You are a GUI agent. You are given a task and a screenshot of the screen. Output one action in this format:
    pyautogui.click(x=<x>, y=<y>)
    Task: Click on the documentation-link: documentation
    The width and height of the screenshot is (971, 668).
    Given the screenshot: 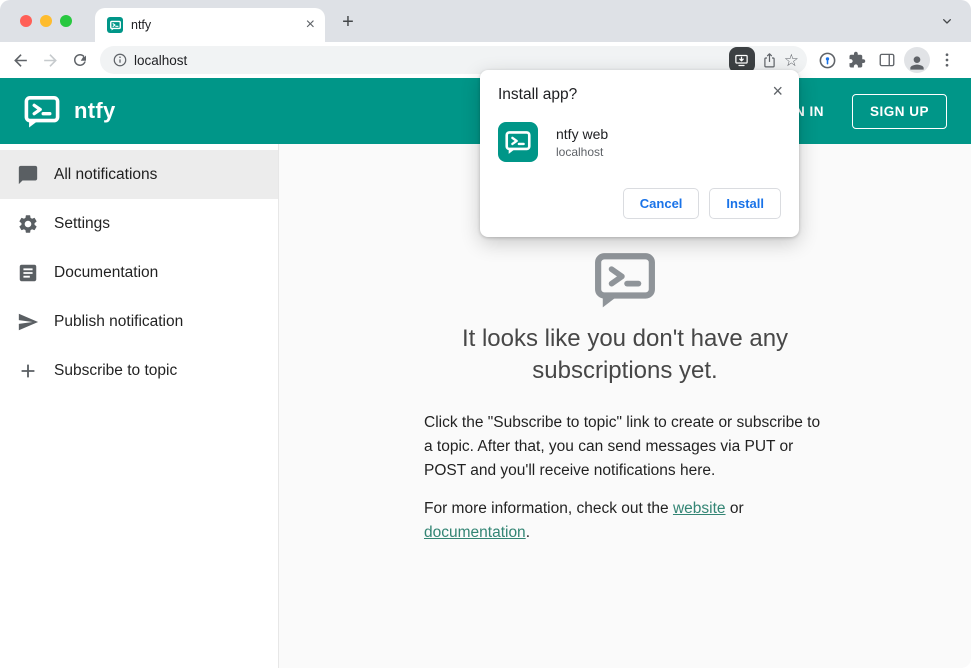 What is the action you would take?
    pyautogui.click(x=475, y=532)
    